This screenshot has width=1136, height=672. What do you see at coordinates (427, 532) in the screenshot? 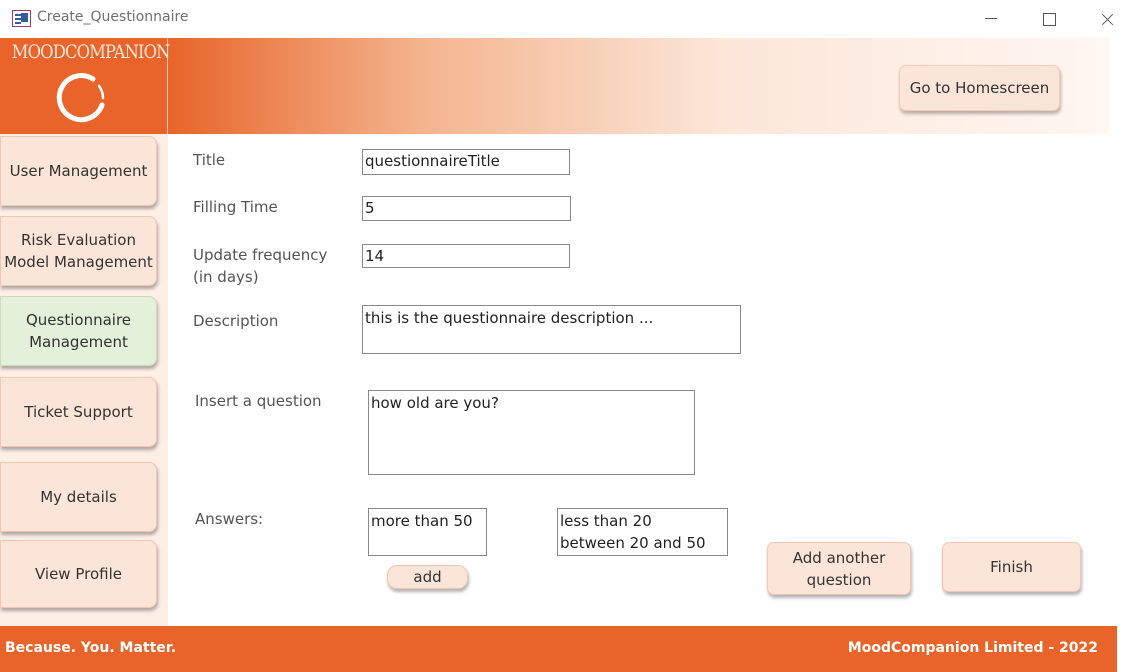
I see `answer-input-field: more than 50` at bounding box center [427, 532].